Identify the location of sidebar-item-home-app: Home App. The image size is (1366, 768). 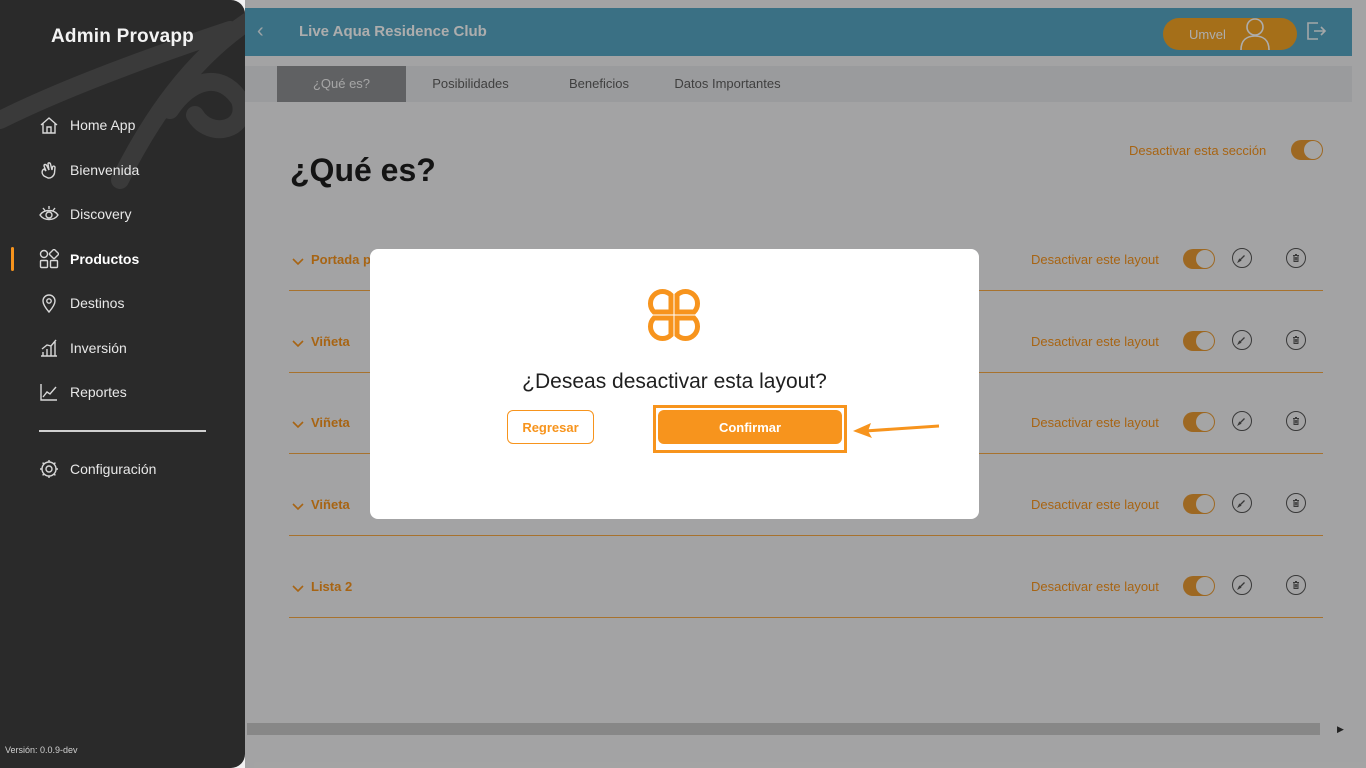
(122, 125).